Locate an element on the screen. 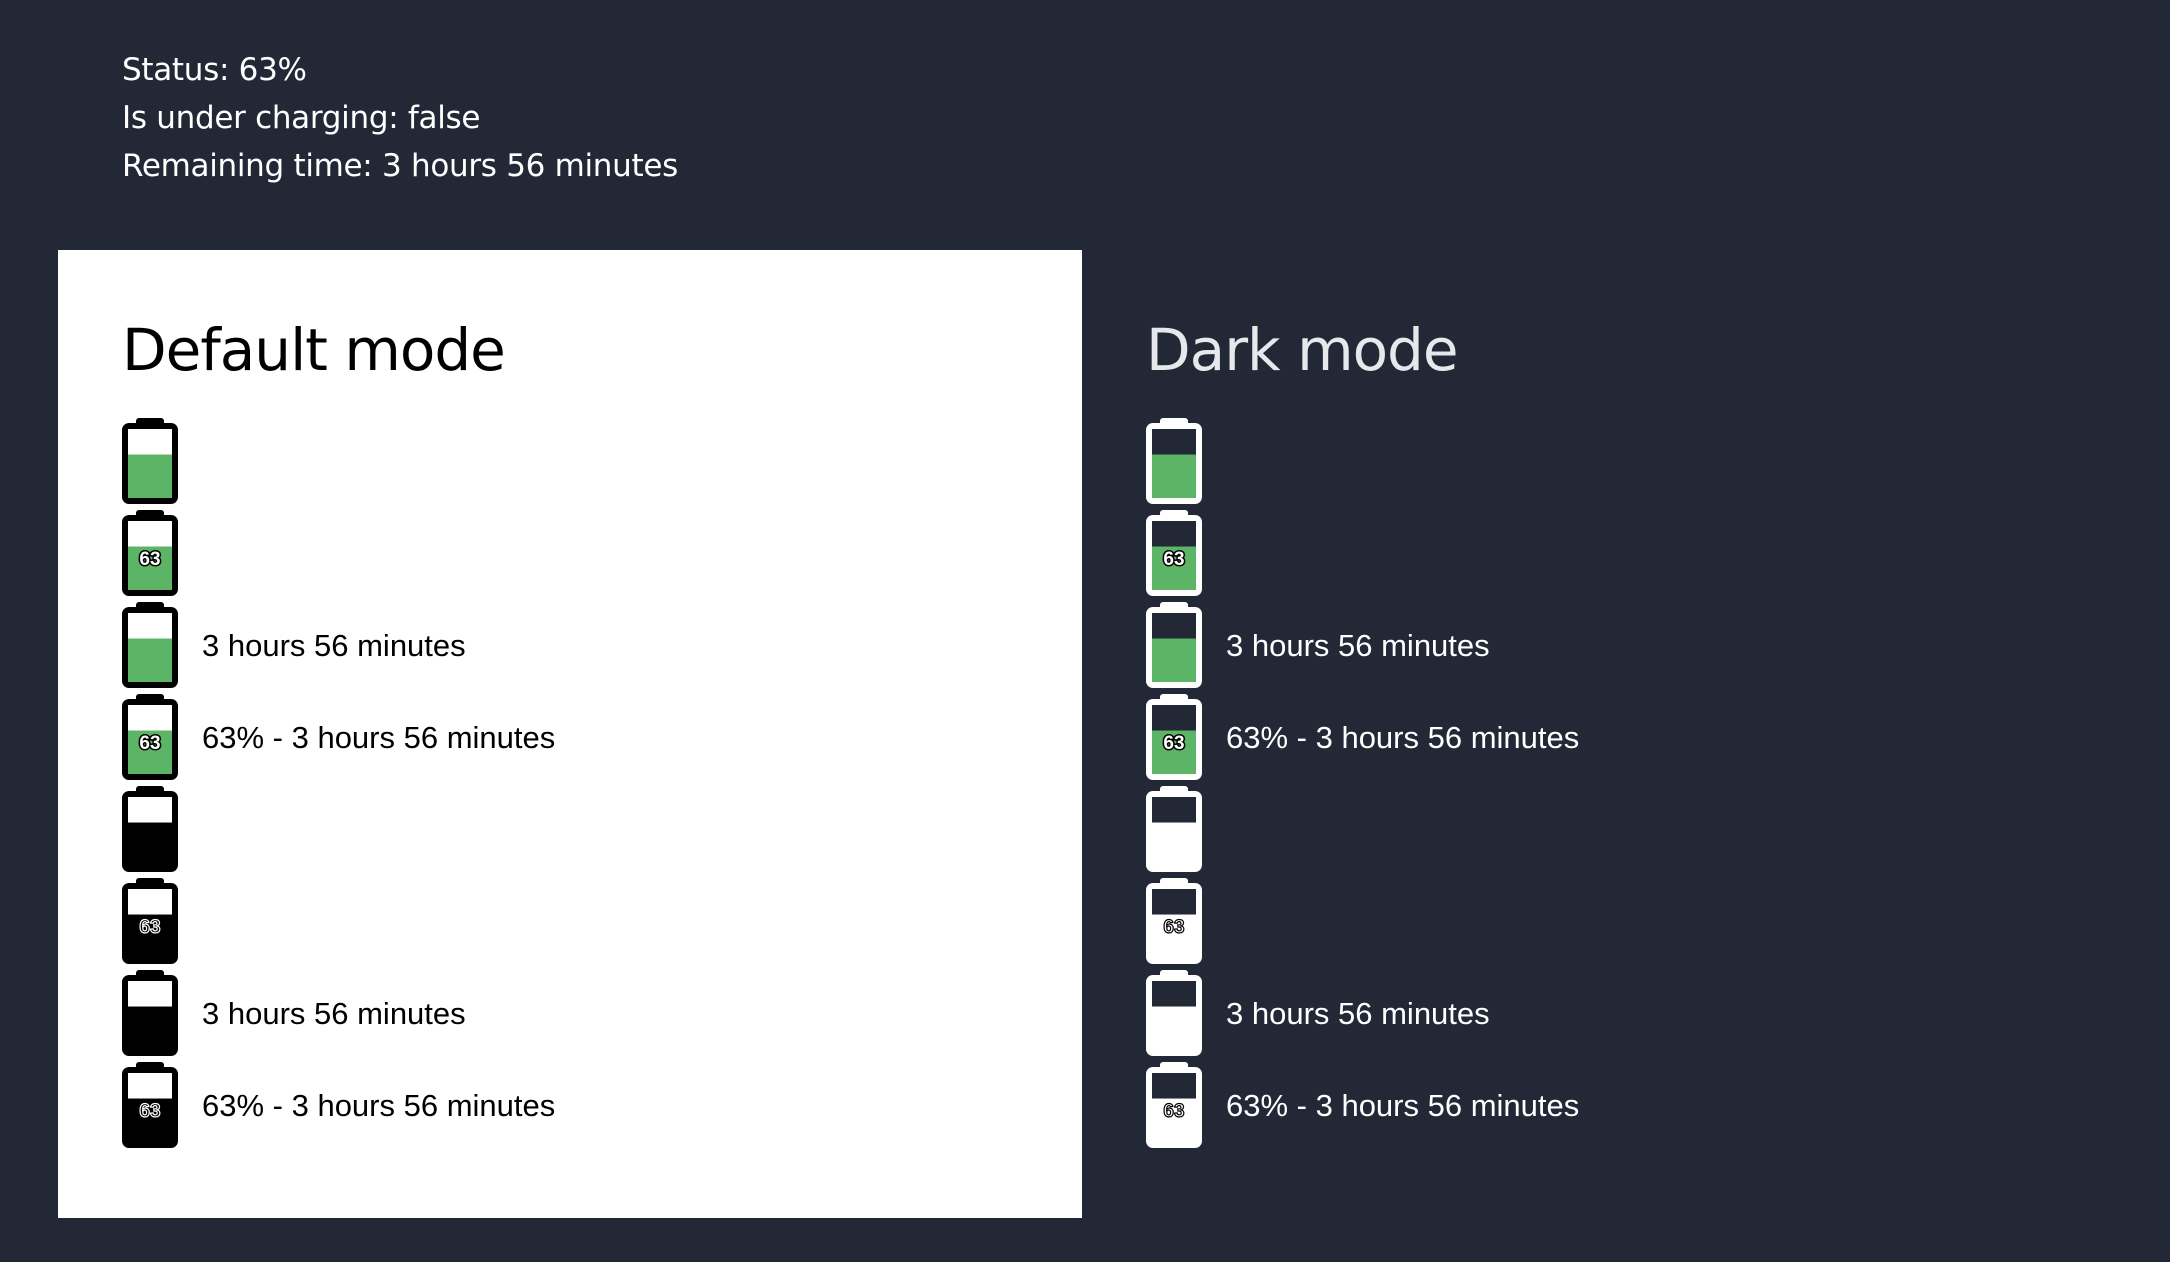  charging-state-text: Is under charging: false is located at coordinates (301, 118).